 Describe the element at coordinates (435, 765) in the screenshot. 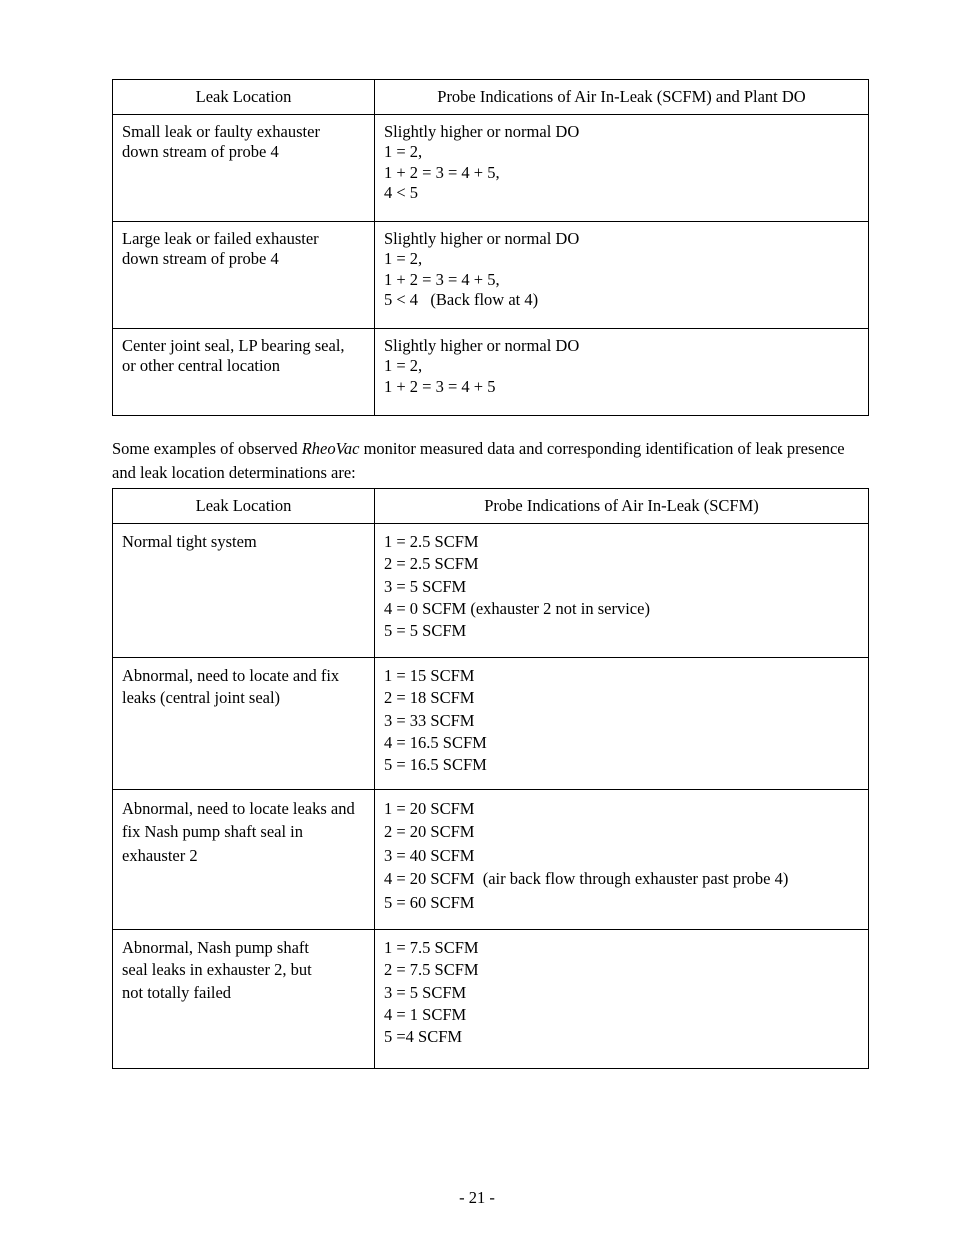

I see `text-line: 5 = 16.5 SCFM` at that location.